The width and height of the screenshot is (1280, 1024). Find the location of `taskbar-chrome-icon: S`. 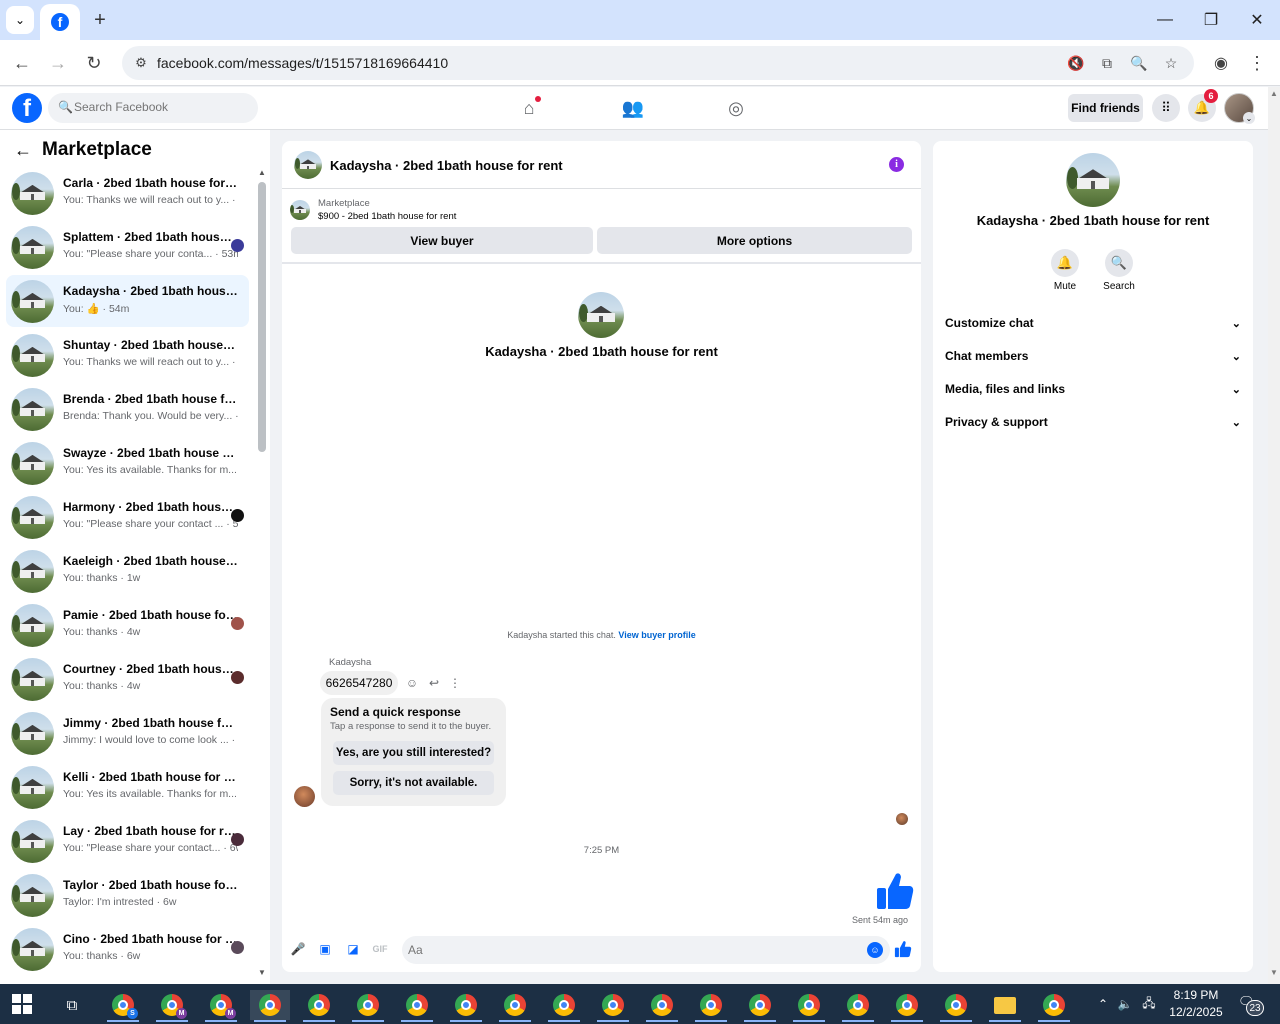

taskbar-chrome-icon: S is located at coordinates (123, 1006).